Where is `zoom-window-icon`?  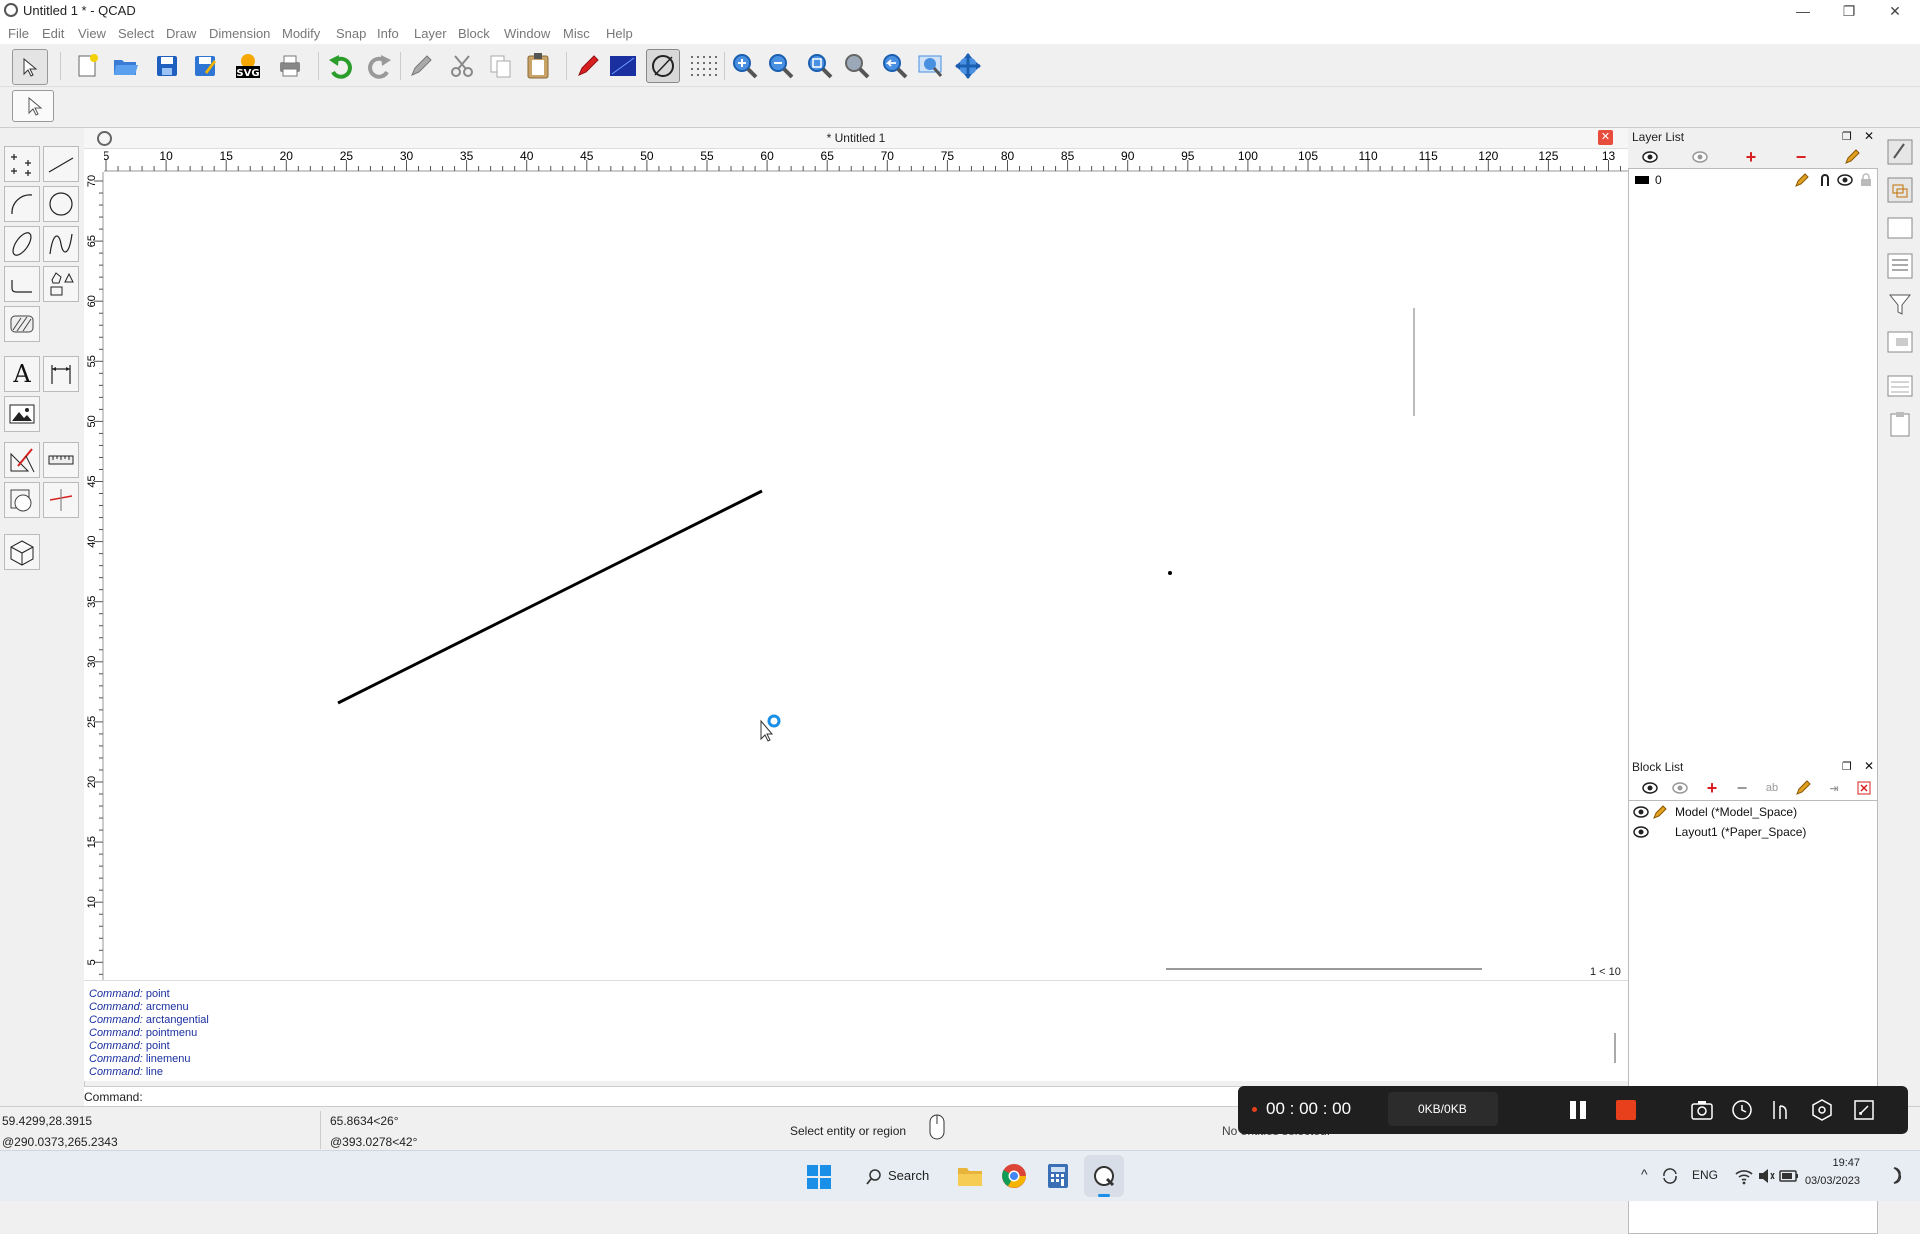 zoom-window-icon is located at coordinates (857, 66).